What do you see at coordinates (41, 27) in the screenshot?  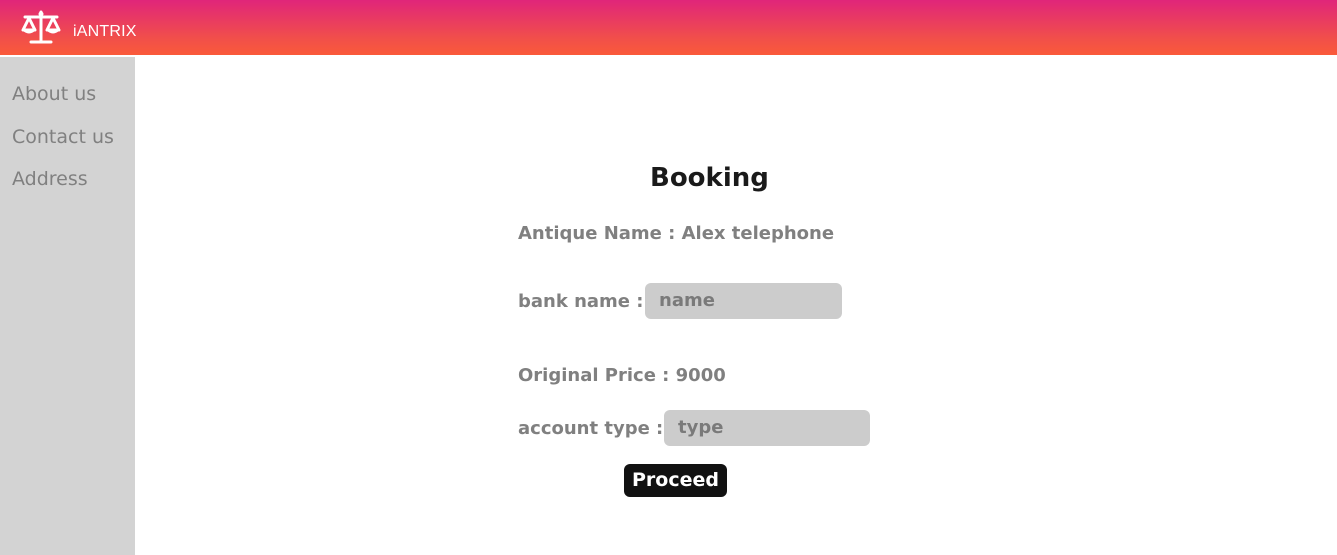 I see `scales-icon` at bounding box center [41, 27].